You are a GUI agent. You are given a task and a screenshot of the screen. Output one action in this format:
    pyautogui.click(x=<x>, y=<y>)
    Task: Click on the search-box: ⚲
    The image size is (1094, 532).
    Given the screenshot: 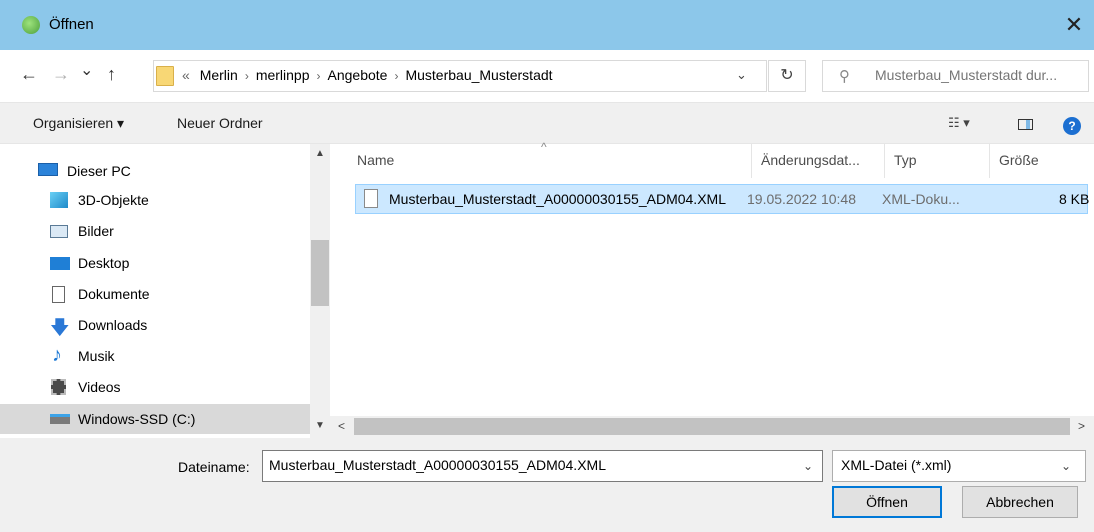 What is the action you would take?
    pyautogui.click(x=955, y=76)
    